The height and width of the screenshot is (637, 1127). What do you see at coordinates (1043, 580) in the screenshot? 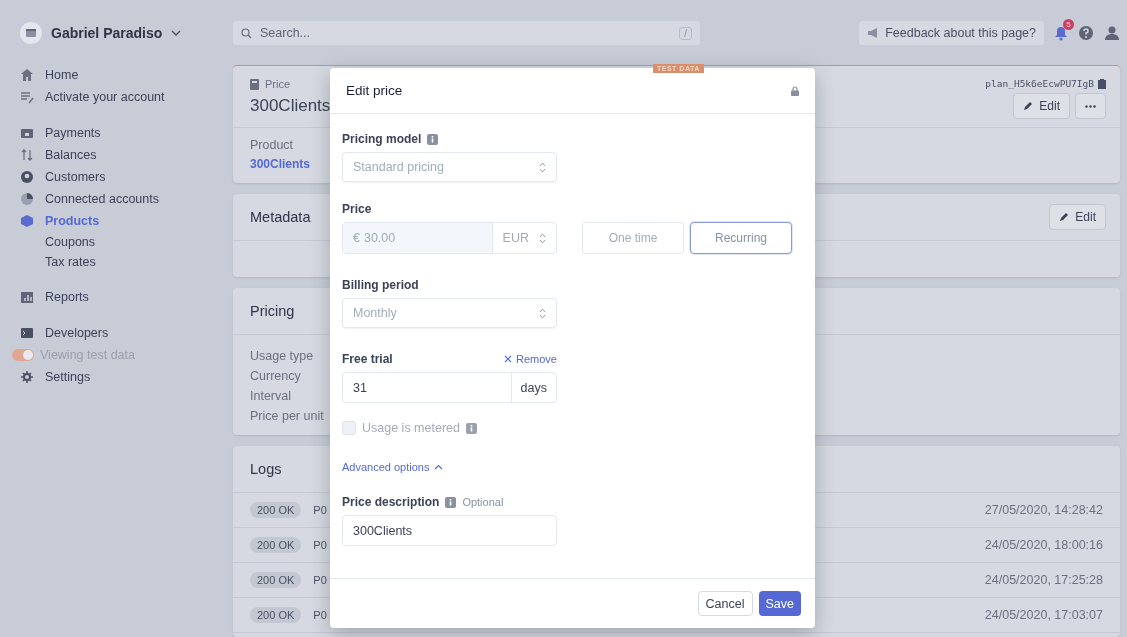
I see `log-time: 24/05/2020, 17:25:28` at bounding box center [1043, 580].